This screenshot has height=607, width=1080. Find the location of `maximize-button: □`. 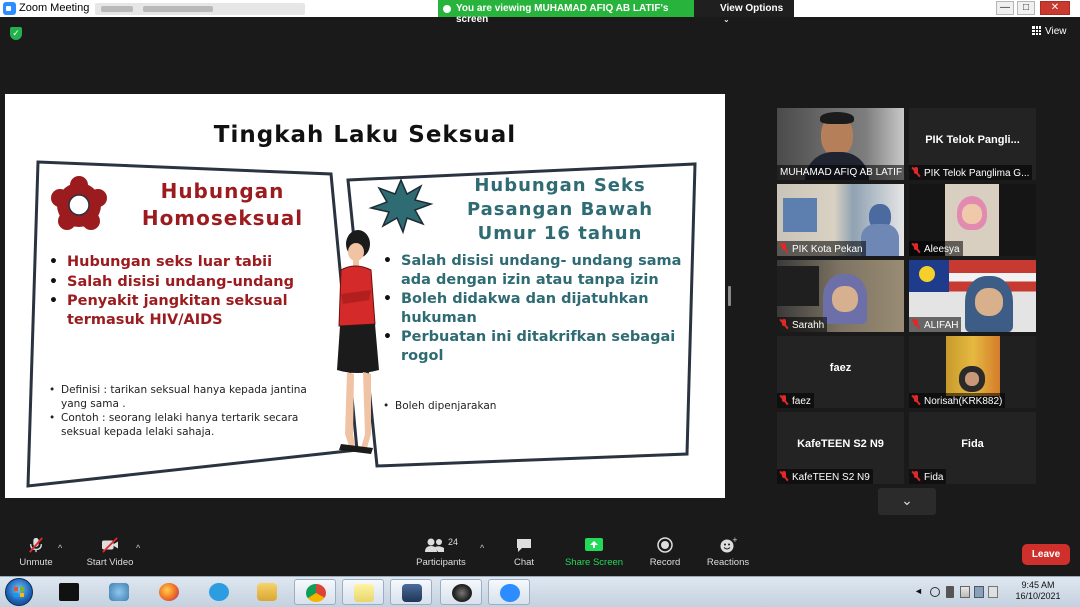

maximize-button: □ is located at coordinates (1026, 8).